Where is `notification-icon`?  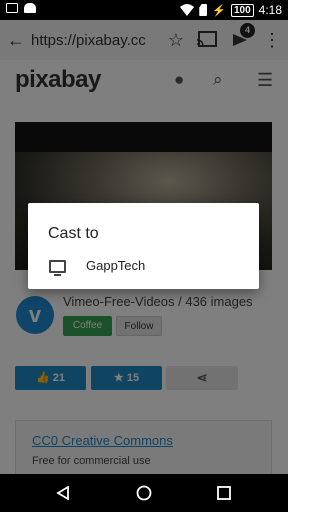 notification-icon is located at coordinates (12, 8).